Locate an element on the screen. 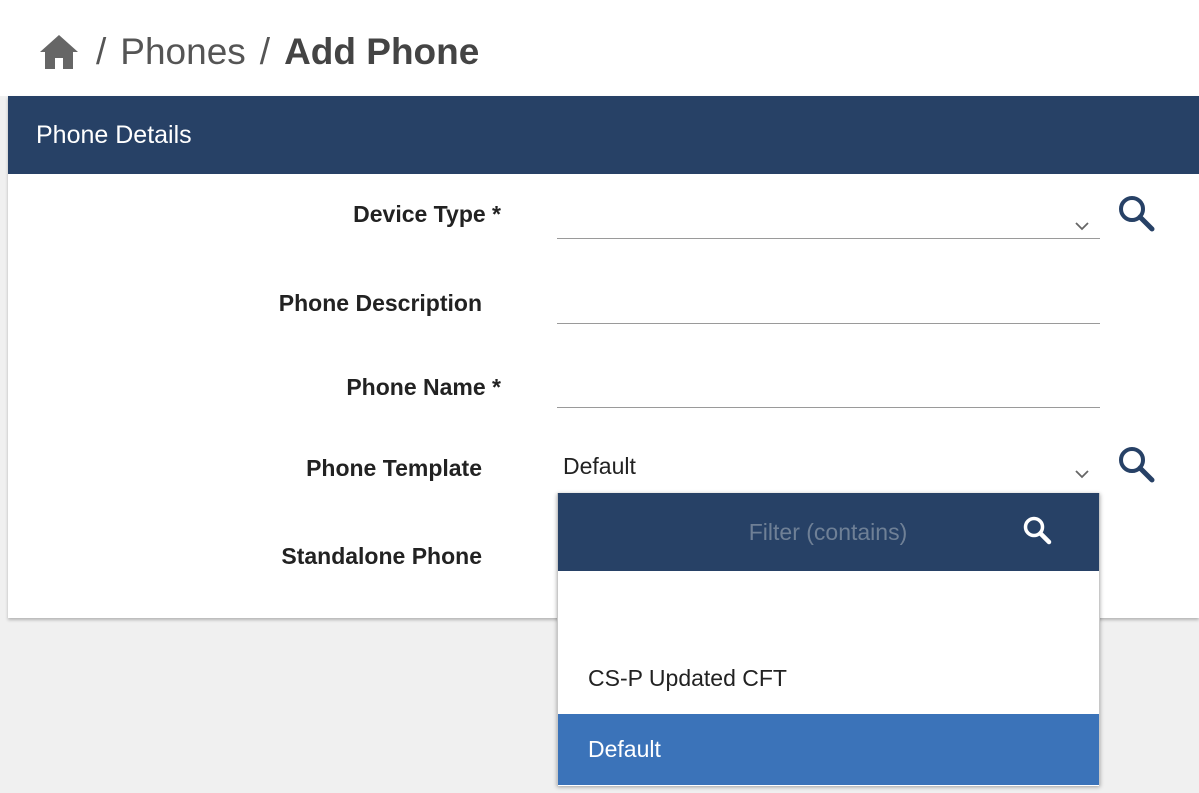  phone-name-field is located at coordinates (828, 390).